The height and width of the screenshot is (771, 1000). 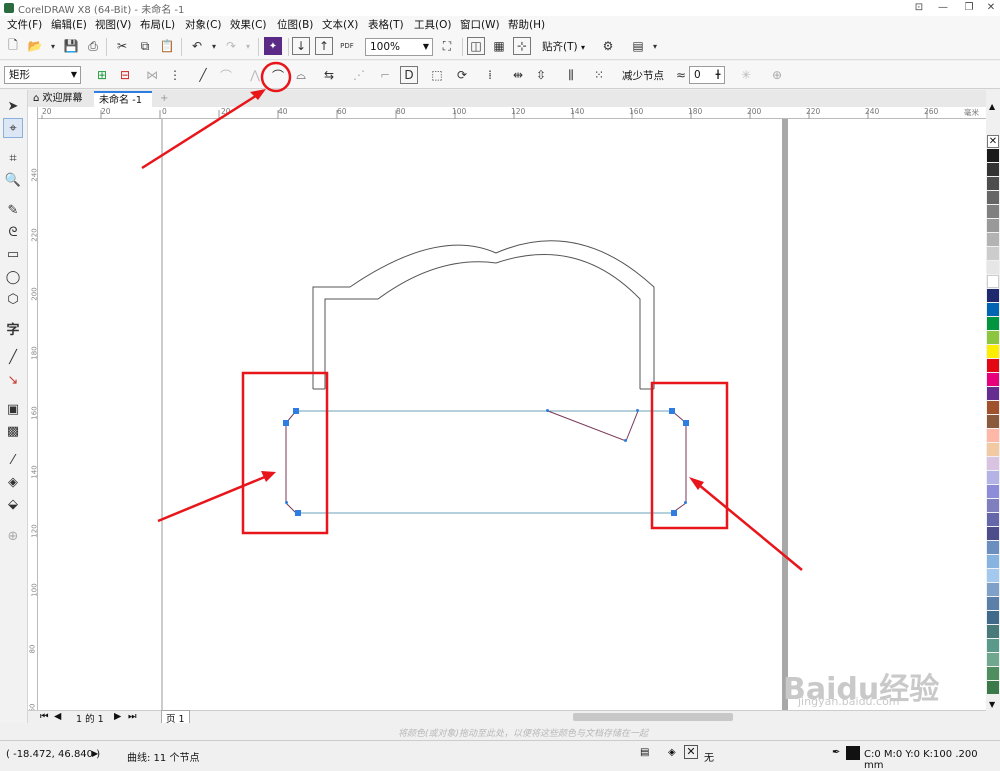 What do you see at coordinates (993, 141) in the screenshot?
I see `no-color-swatch: ✕` at bounding box center [993, 141].